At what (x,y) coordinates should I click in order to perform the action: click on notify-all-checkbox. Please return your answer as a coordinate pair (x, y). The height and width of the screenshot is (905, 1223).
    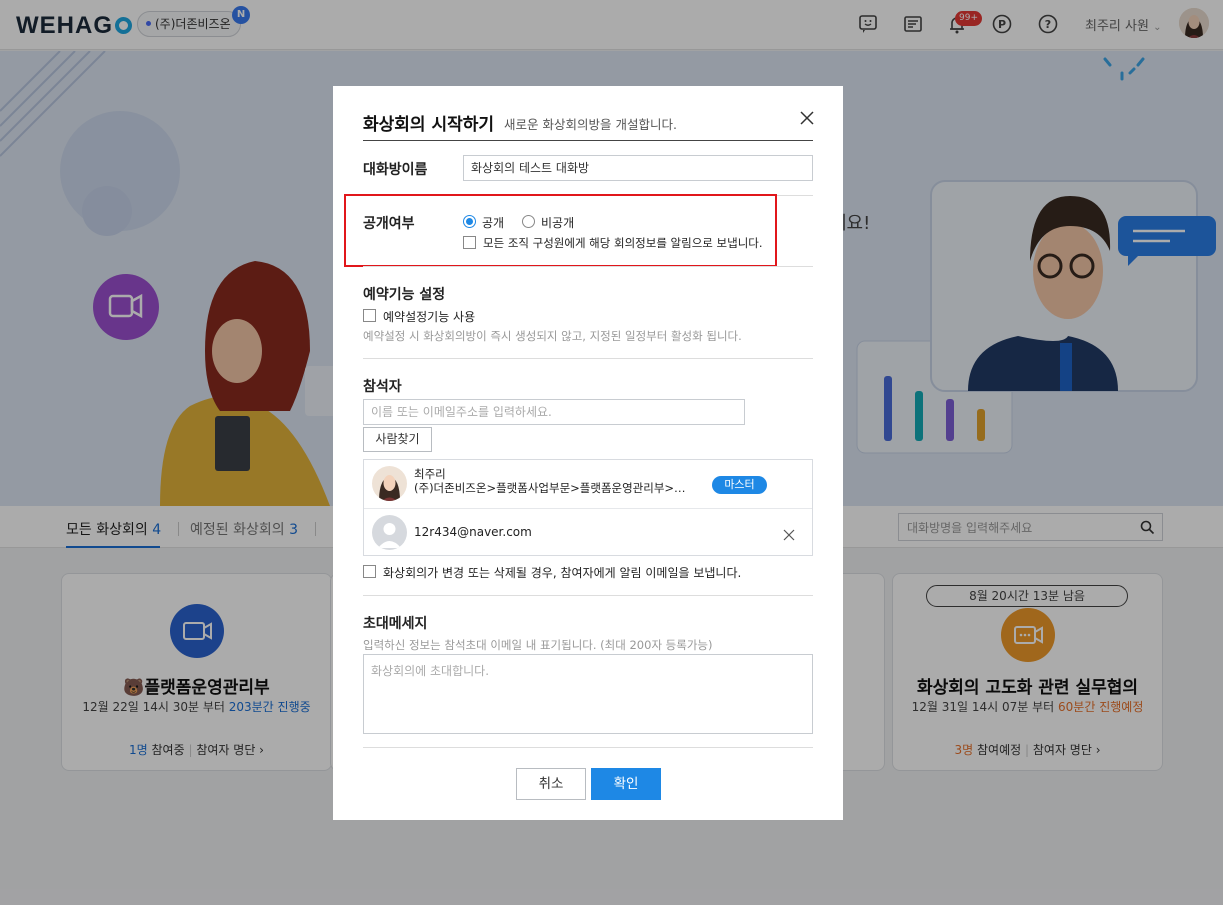
    Looking at the image, I should click on (469, 242).